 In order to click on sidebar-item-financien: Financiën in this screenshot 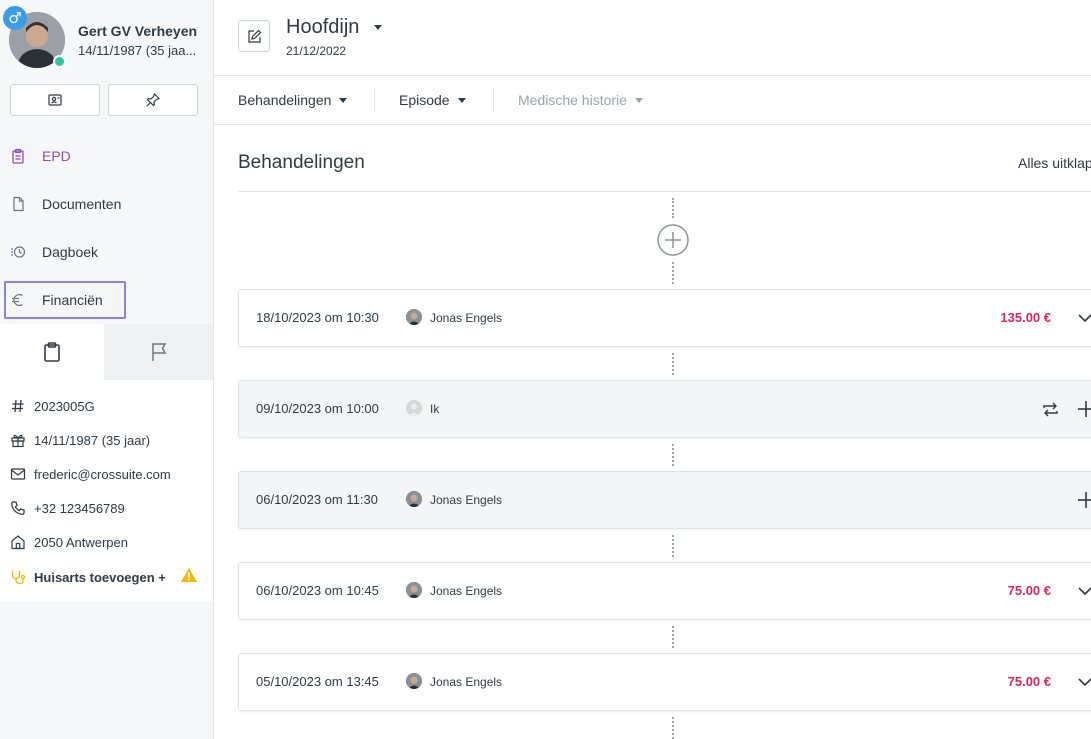, I will do `click(65, 300)`.